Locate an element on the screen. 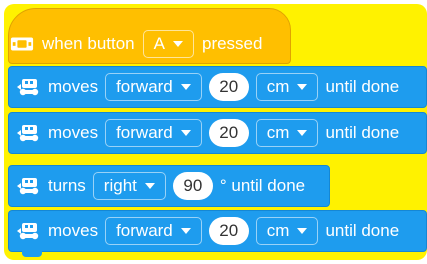 This screenshot has width=427, height=264. turn-direction-dropdown: right is located at coordinates (129, 186).